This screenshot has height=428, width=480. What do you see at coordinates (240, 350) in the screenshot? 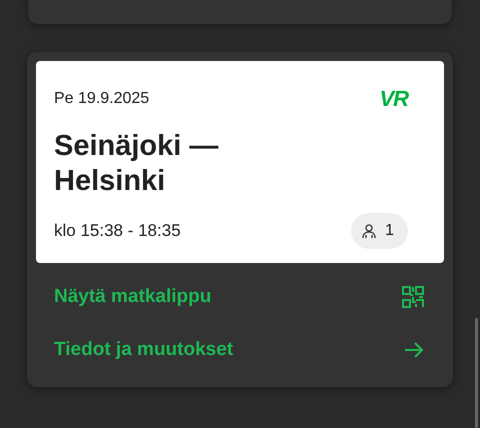
I see `action-link: Tiedot ja muutokset` at bounding box center [240, 350].